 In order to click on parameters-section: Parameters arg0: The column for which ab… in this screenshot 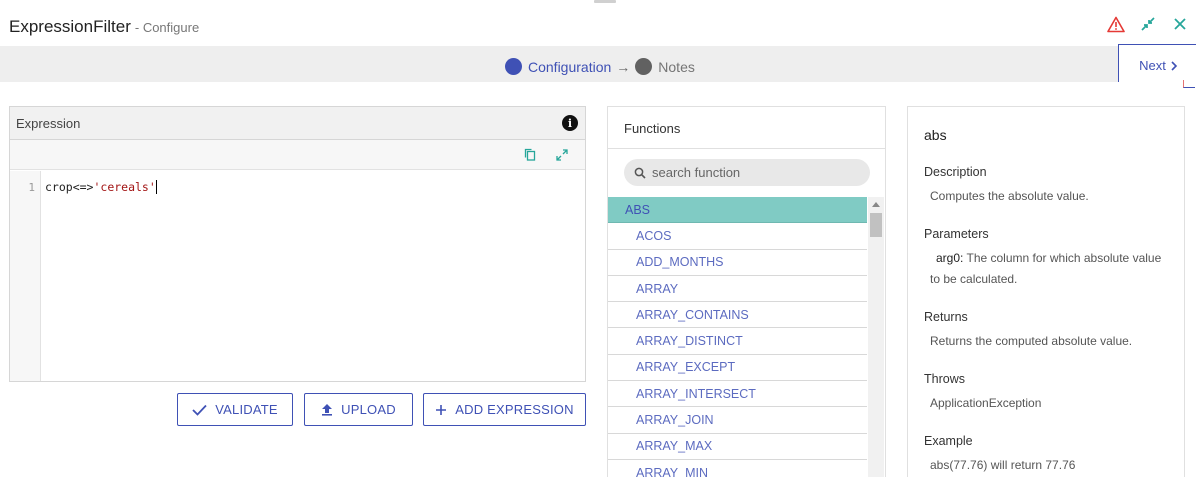, I will do `click(1054, 258)`.